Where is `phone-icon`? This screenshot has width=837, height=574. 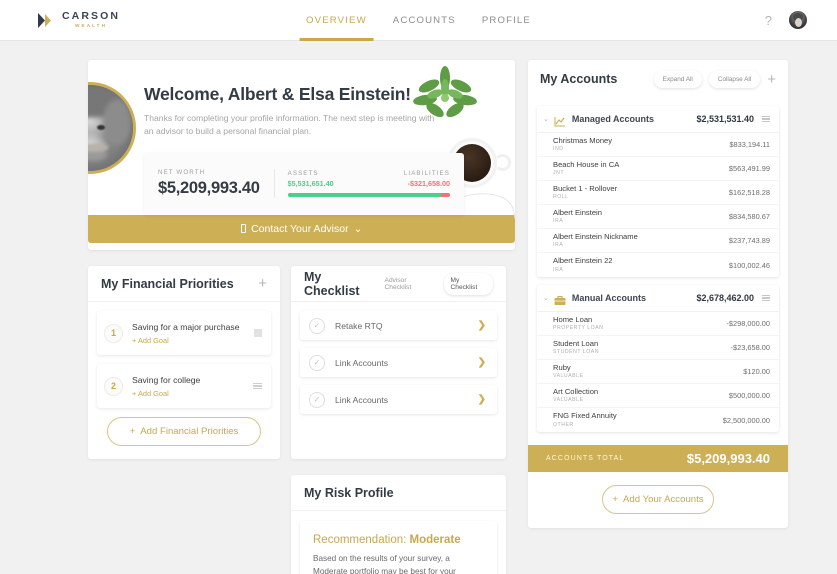 phone-icon is located at coordinates (243, 229).